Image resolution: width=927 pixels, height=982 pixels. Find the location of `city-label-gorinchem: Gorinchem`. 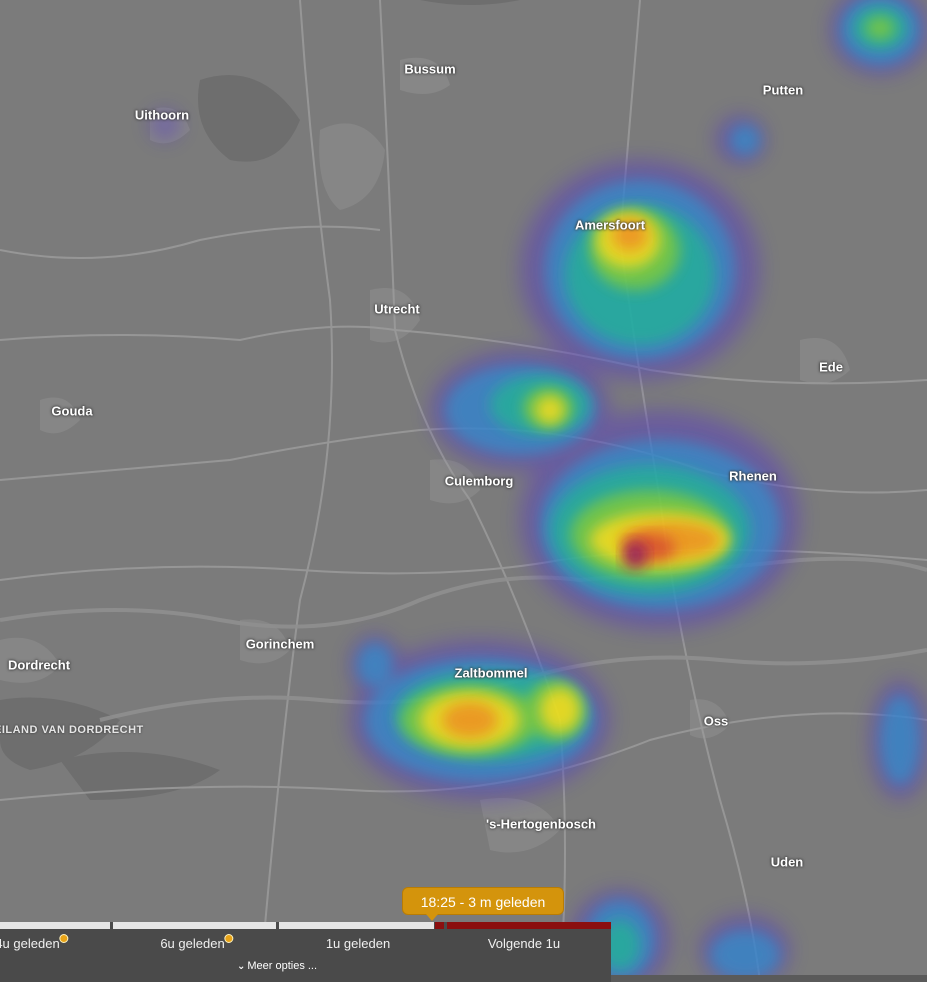

city-label-gorinchem: Gorinchem is located at coordinates (280, 644).